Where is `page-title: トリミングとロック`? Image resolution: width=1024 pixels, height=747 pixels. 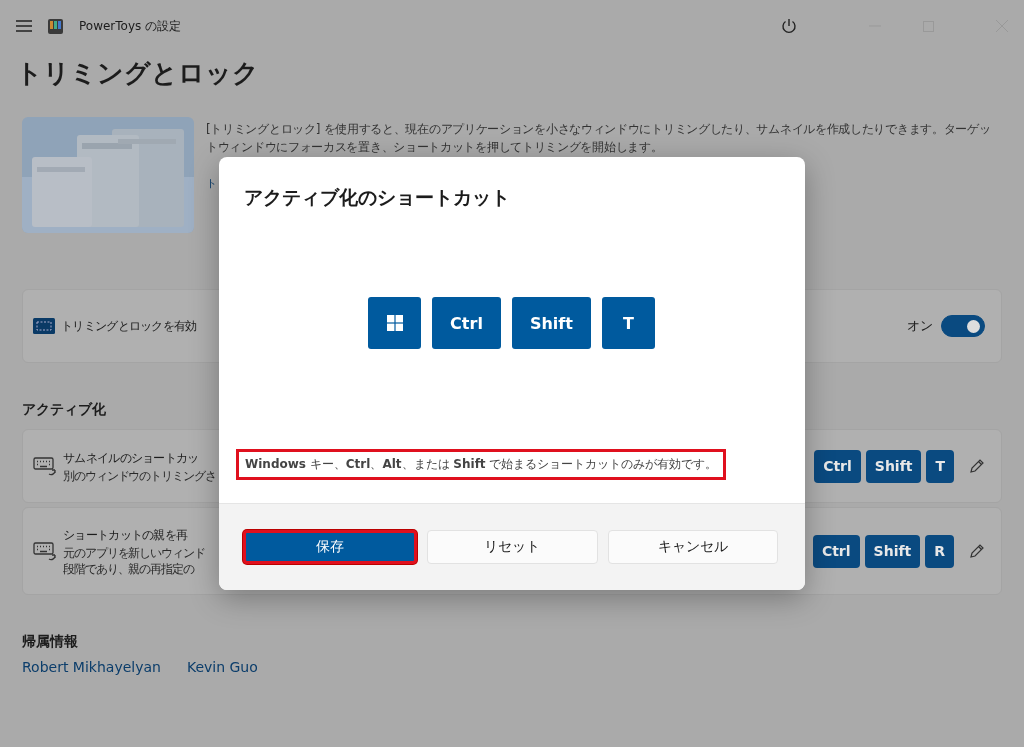
page-title: トリミングとロック is located at coordinates (138, 73).